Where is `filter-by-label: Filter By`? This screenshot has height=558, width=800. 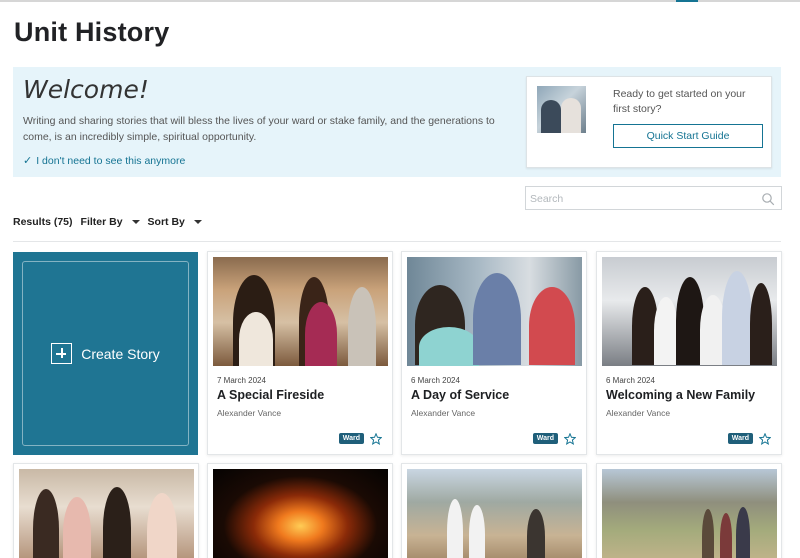 filter-by-label: Filter By is located at coordinates (101, 222).